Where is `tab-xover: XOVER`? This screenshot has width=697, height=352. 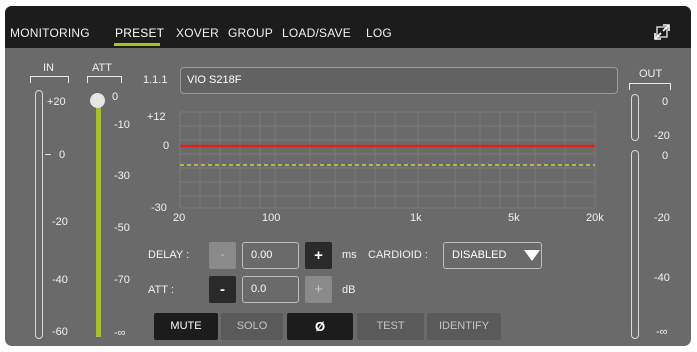 tab-xover: XOVER is located at coordinates (197, 33).